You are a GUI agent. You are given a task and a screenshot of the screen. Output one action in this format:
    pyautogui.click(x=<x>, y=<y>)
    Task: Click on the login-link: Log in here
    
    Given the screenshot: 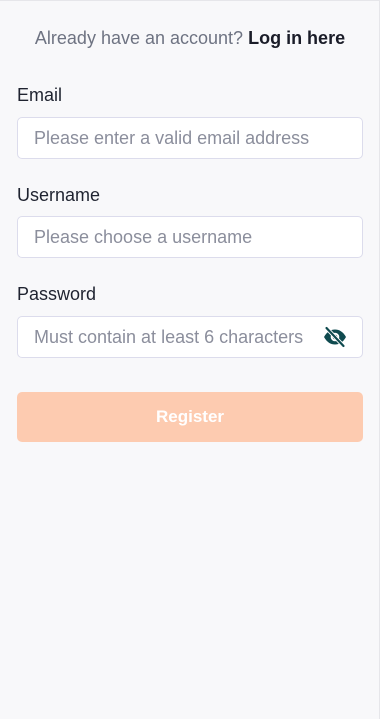 What is the action you would take?
    pyautogui.click(x=296, y=38)
    